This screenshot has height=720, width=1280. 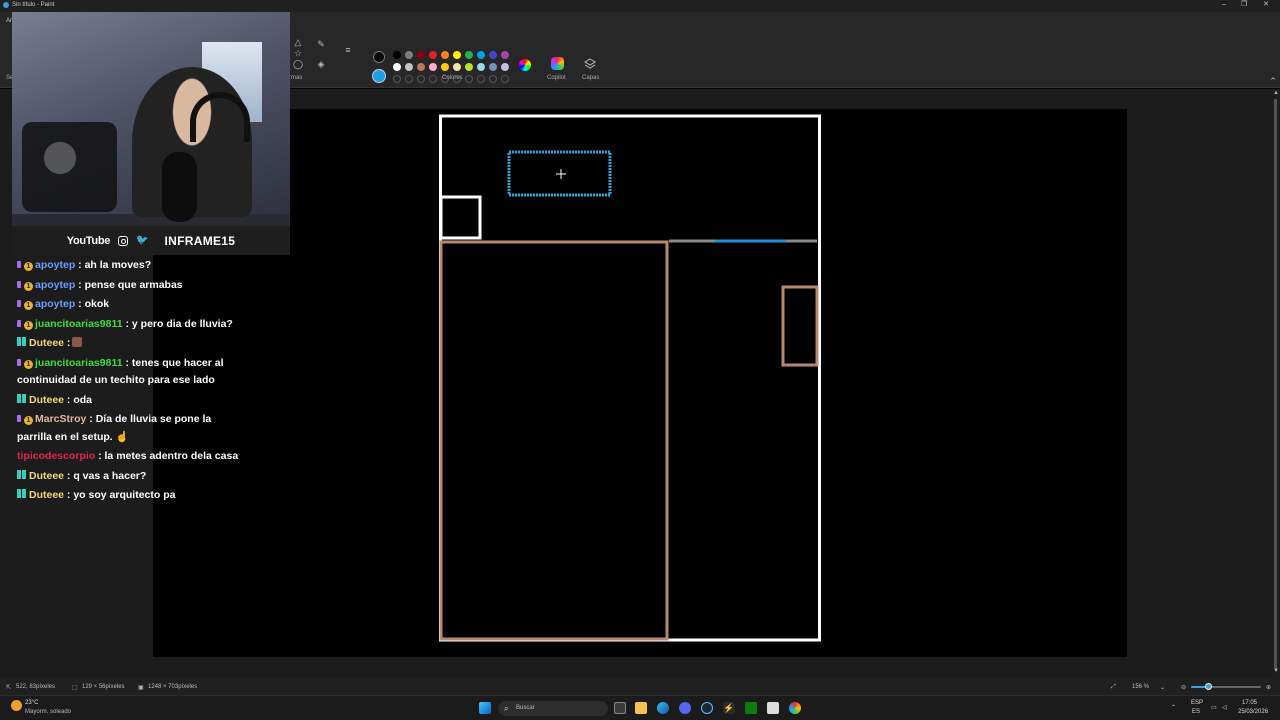 I want to click on chat-message: 1 apoytep : pense que armabas, so click(x=129, y=286).